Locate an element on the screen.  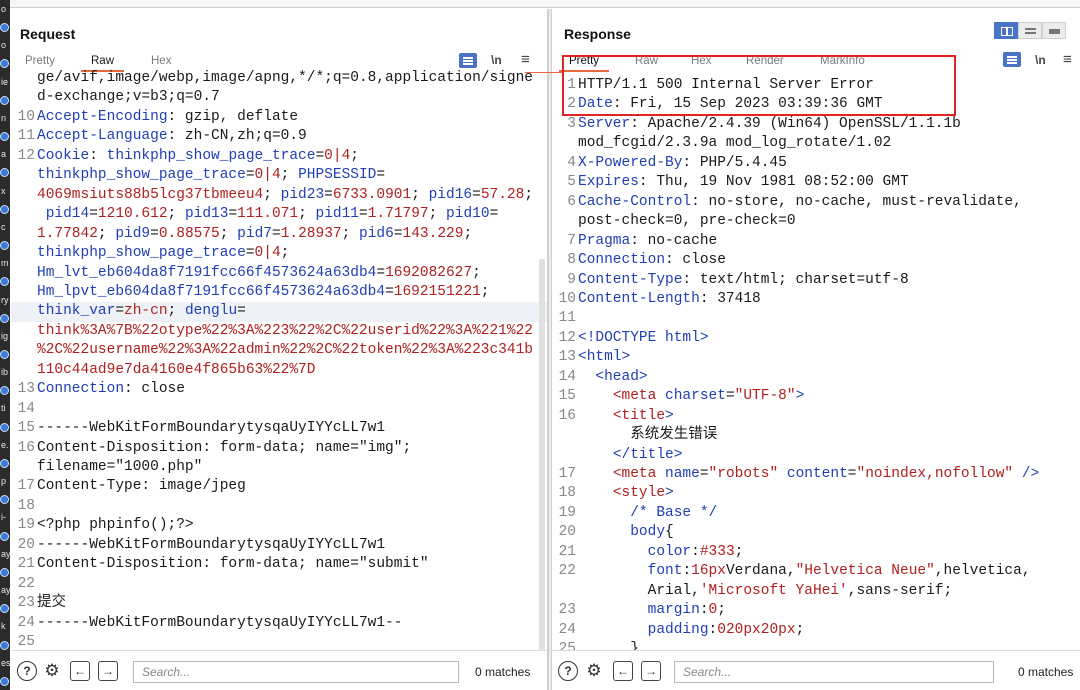
code-token: <title is located at coordinates (639, 415).